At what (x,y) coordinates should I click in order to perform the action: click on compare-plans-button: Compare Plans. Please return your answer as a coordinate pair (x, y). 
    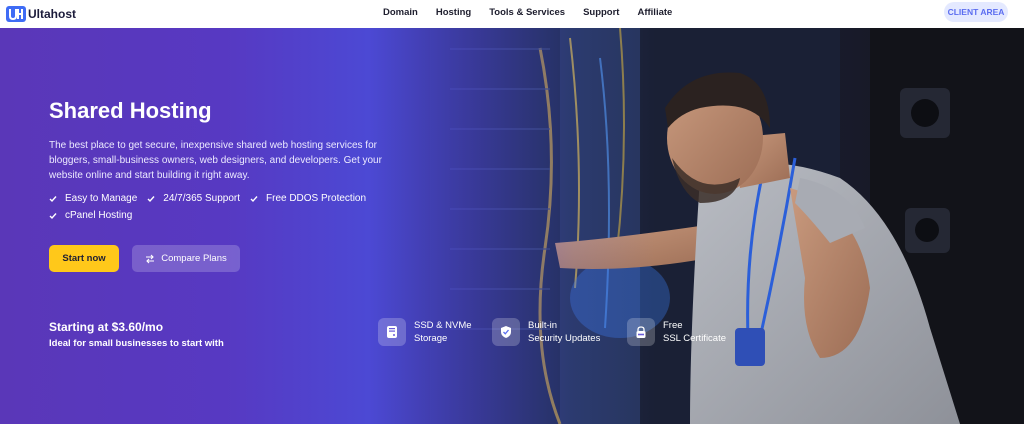
    Looking at the image, I should click on (186, 258).